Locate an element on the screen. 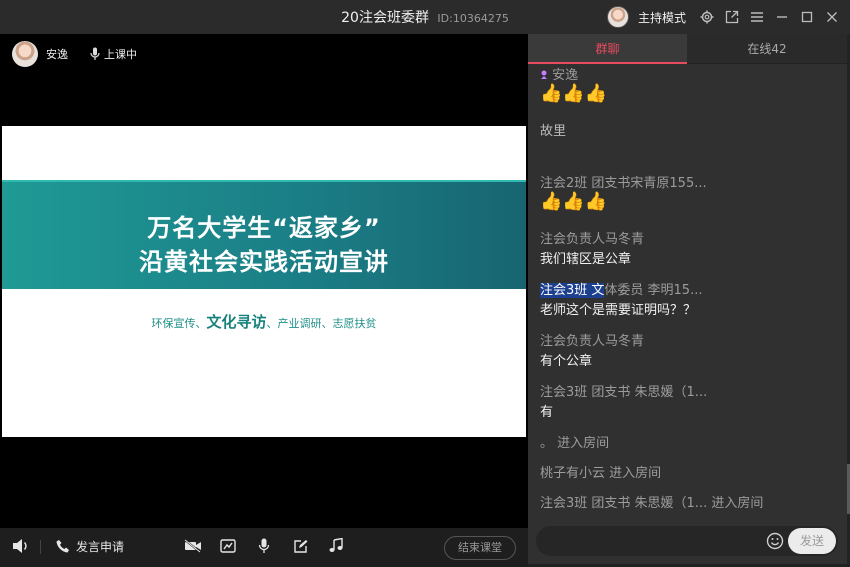 The width and height of the screenshot is (850, 567). speak-request-button: 发言申请 is located at coordinates (90, 546).